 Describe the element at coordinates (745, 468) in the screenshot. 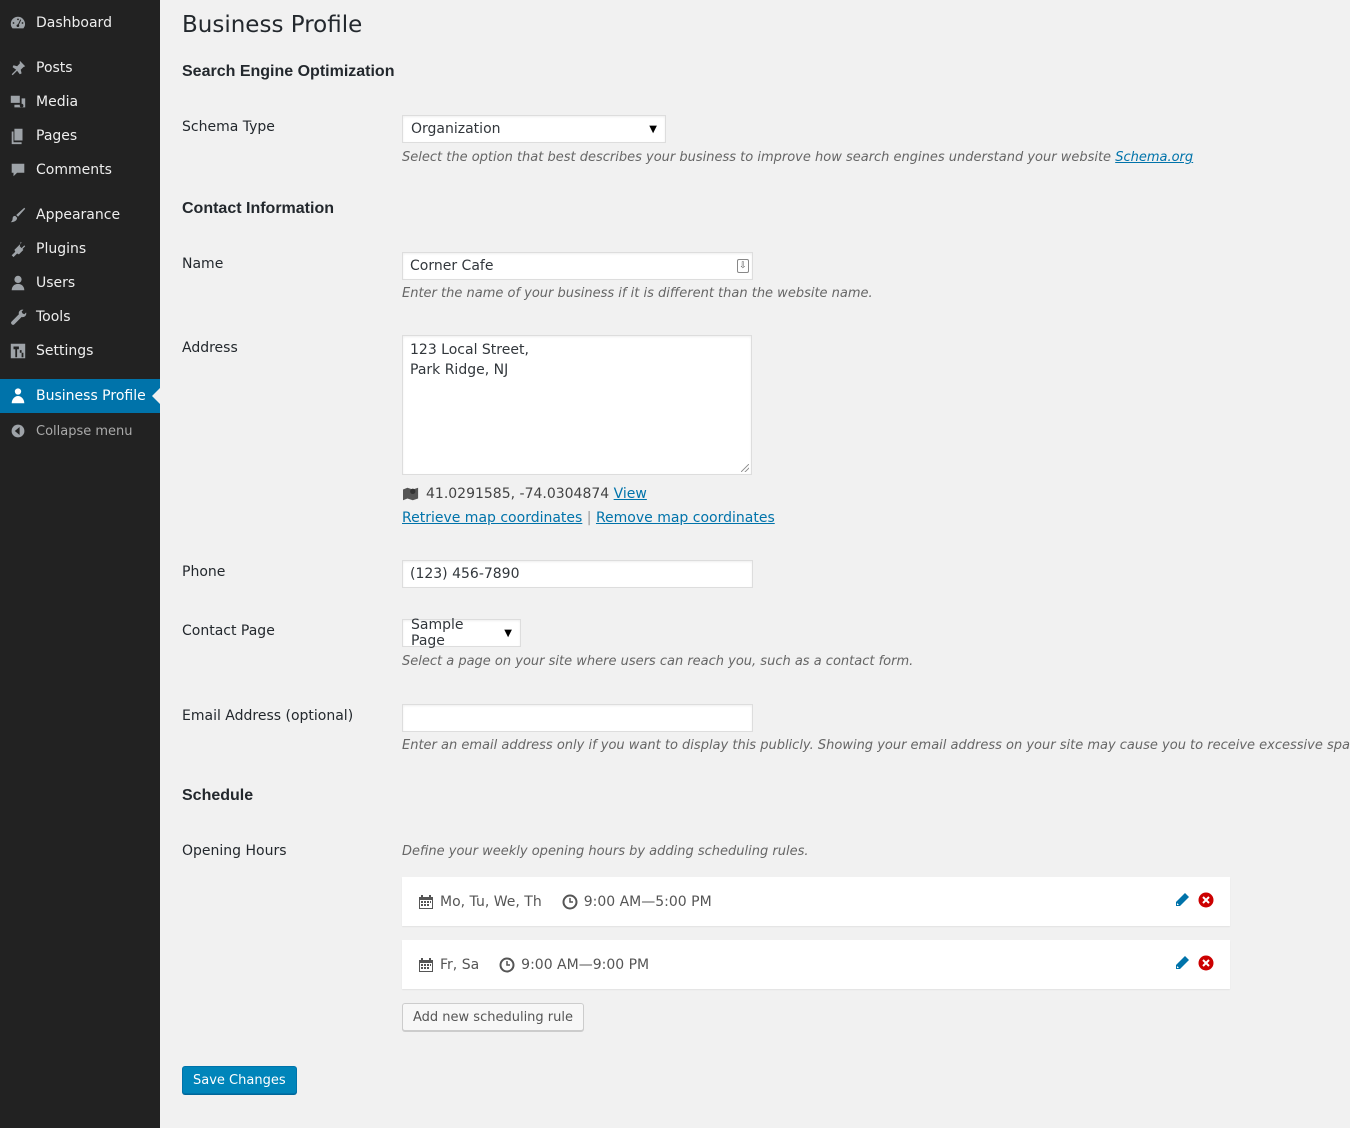

I see `resize-handle` at that location.